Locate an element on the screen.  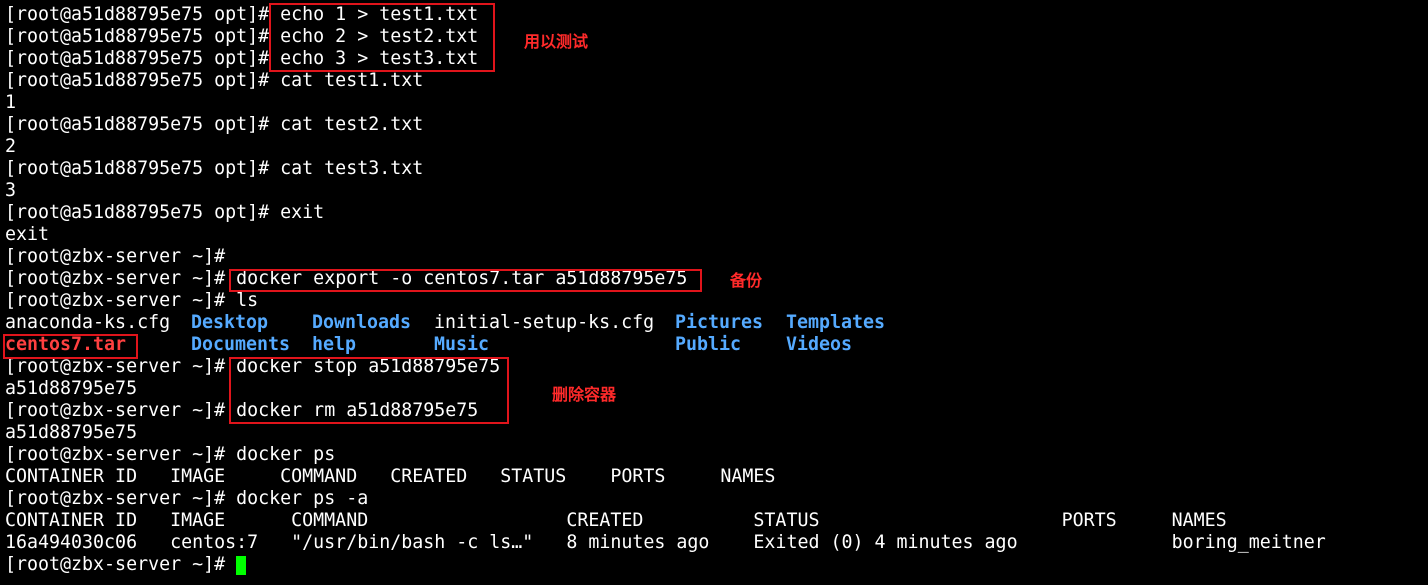
output-line: 3 is located at coordinates (11, 190).